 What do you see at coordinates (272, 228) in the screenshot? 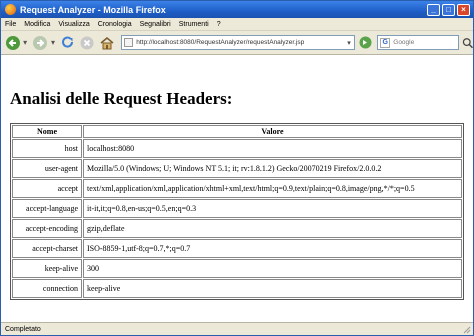
I see `header-value: gzip,deflate` at bounding box center [272, 228].